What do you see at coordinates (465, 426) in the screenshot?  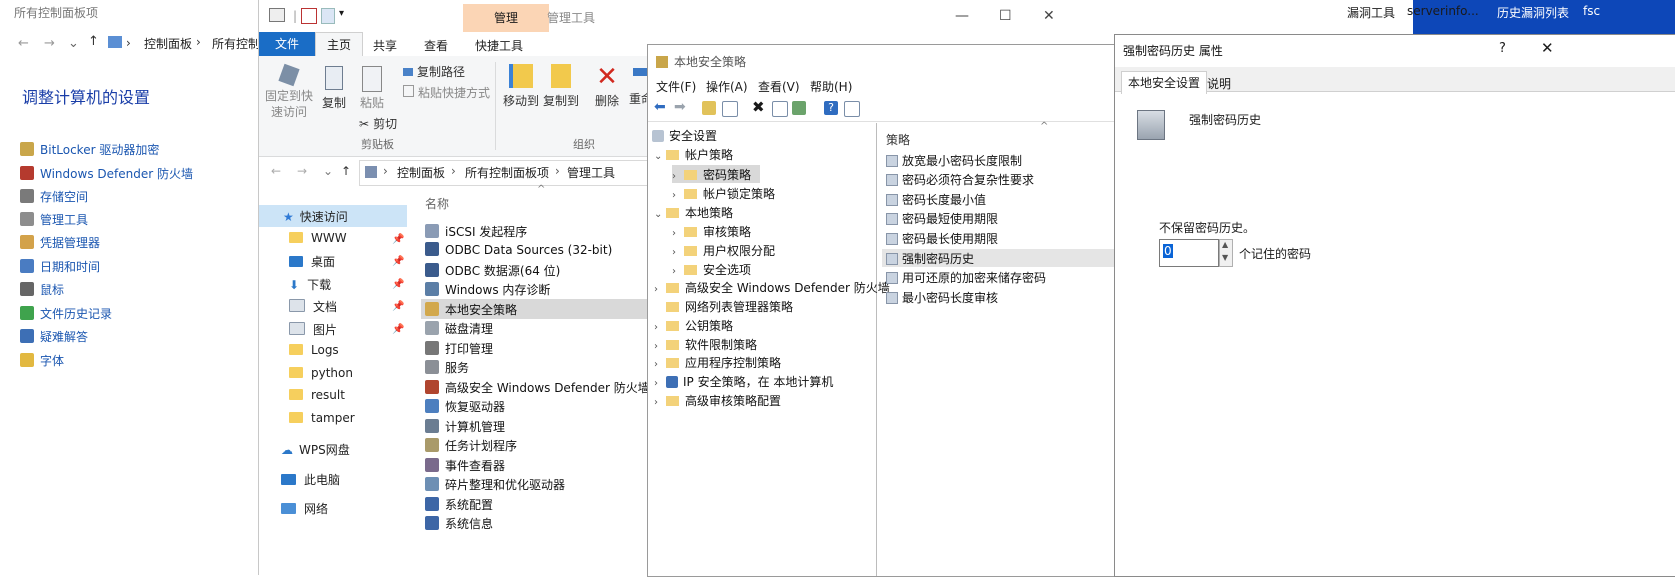 I see `list-item: 计算机管理` at bounding box center [465, 426].